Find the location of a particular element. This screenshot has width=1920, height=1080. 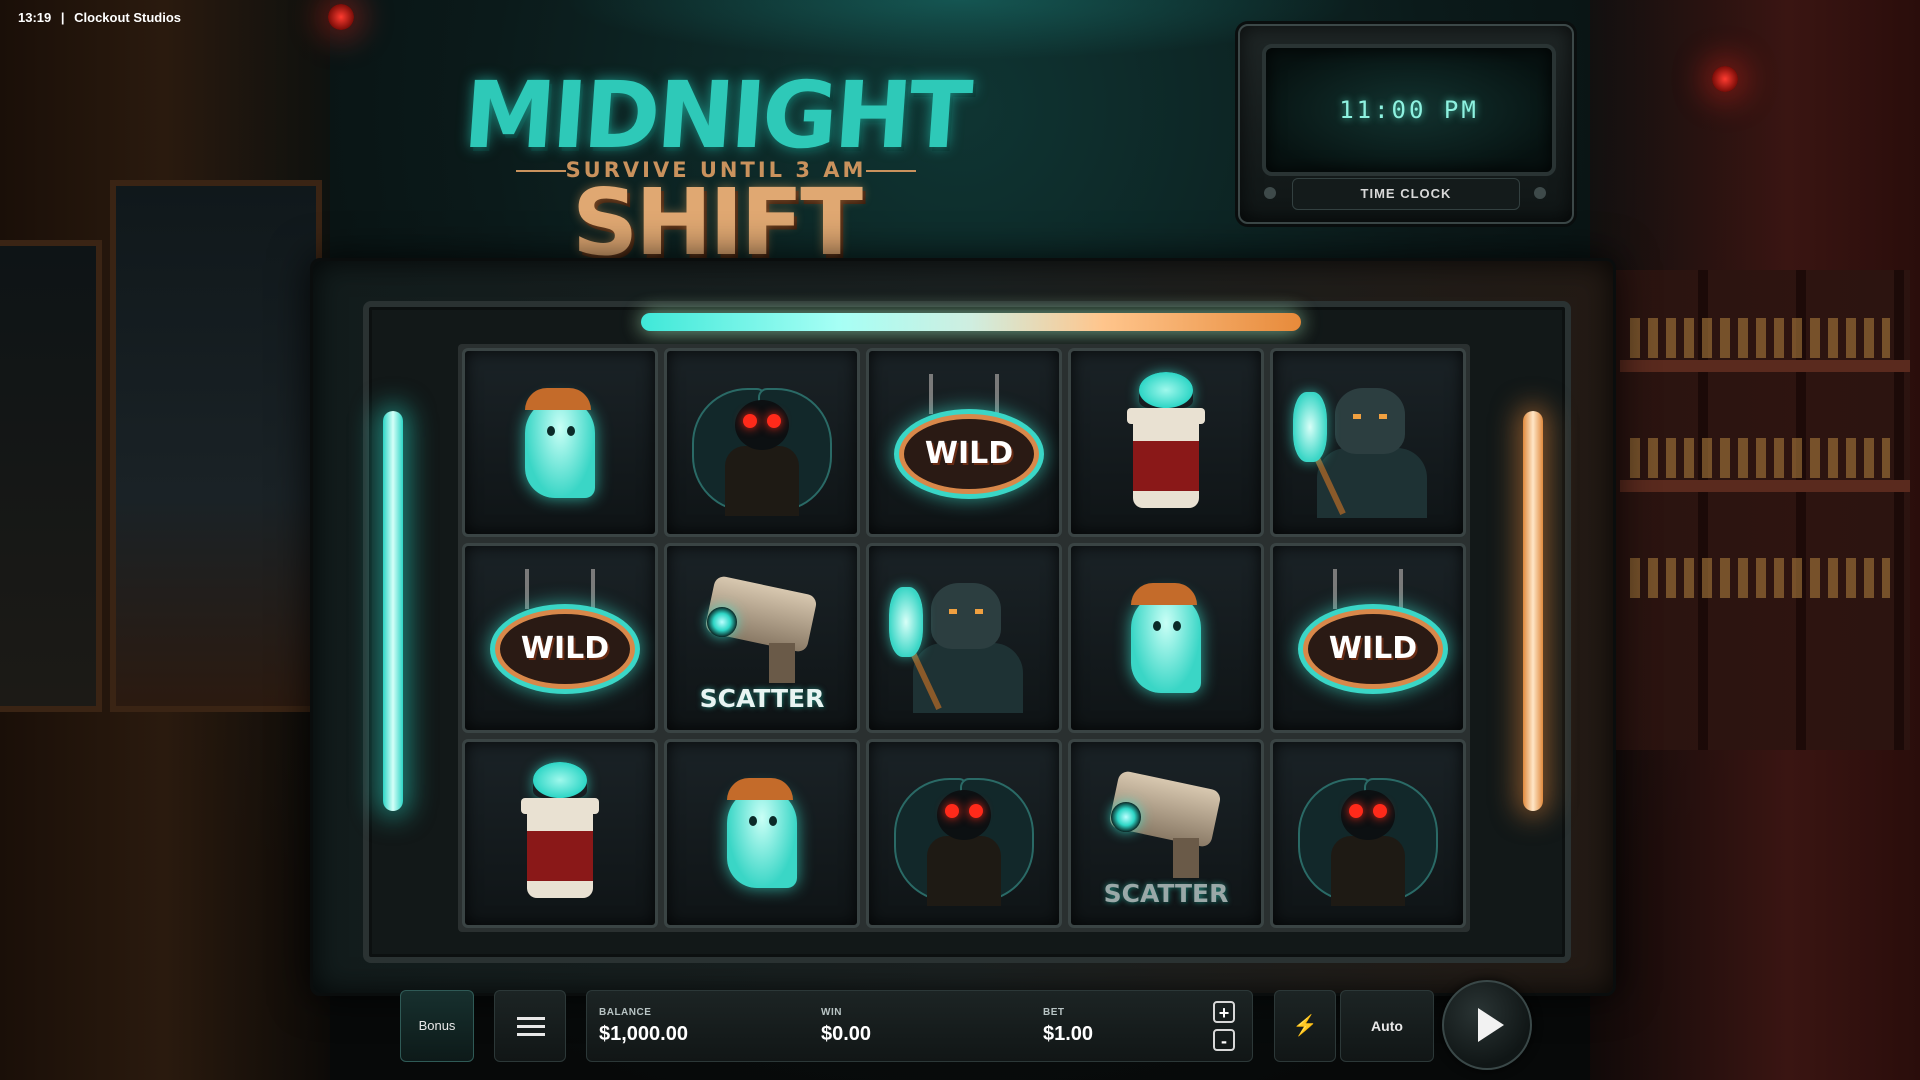

time-clock: 11:00 PM TIME CLOCK is located at coordinates (1406, 124).